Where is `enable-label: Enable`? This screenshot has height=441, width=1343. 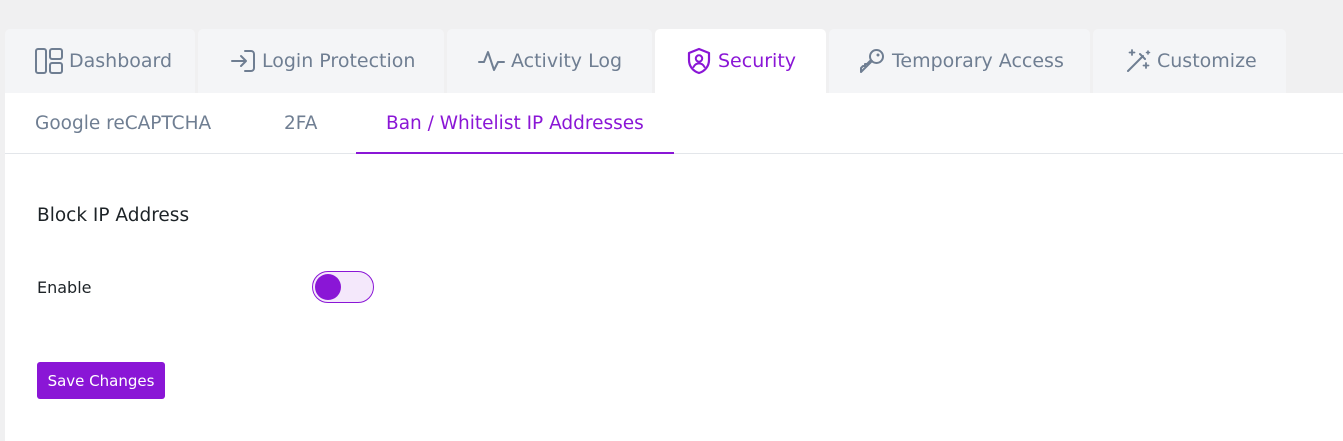 enable-label: Enable is located at coordinates (64, 287).